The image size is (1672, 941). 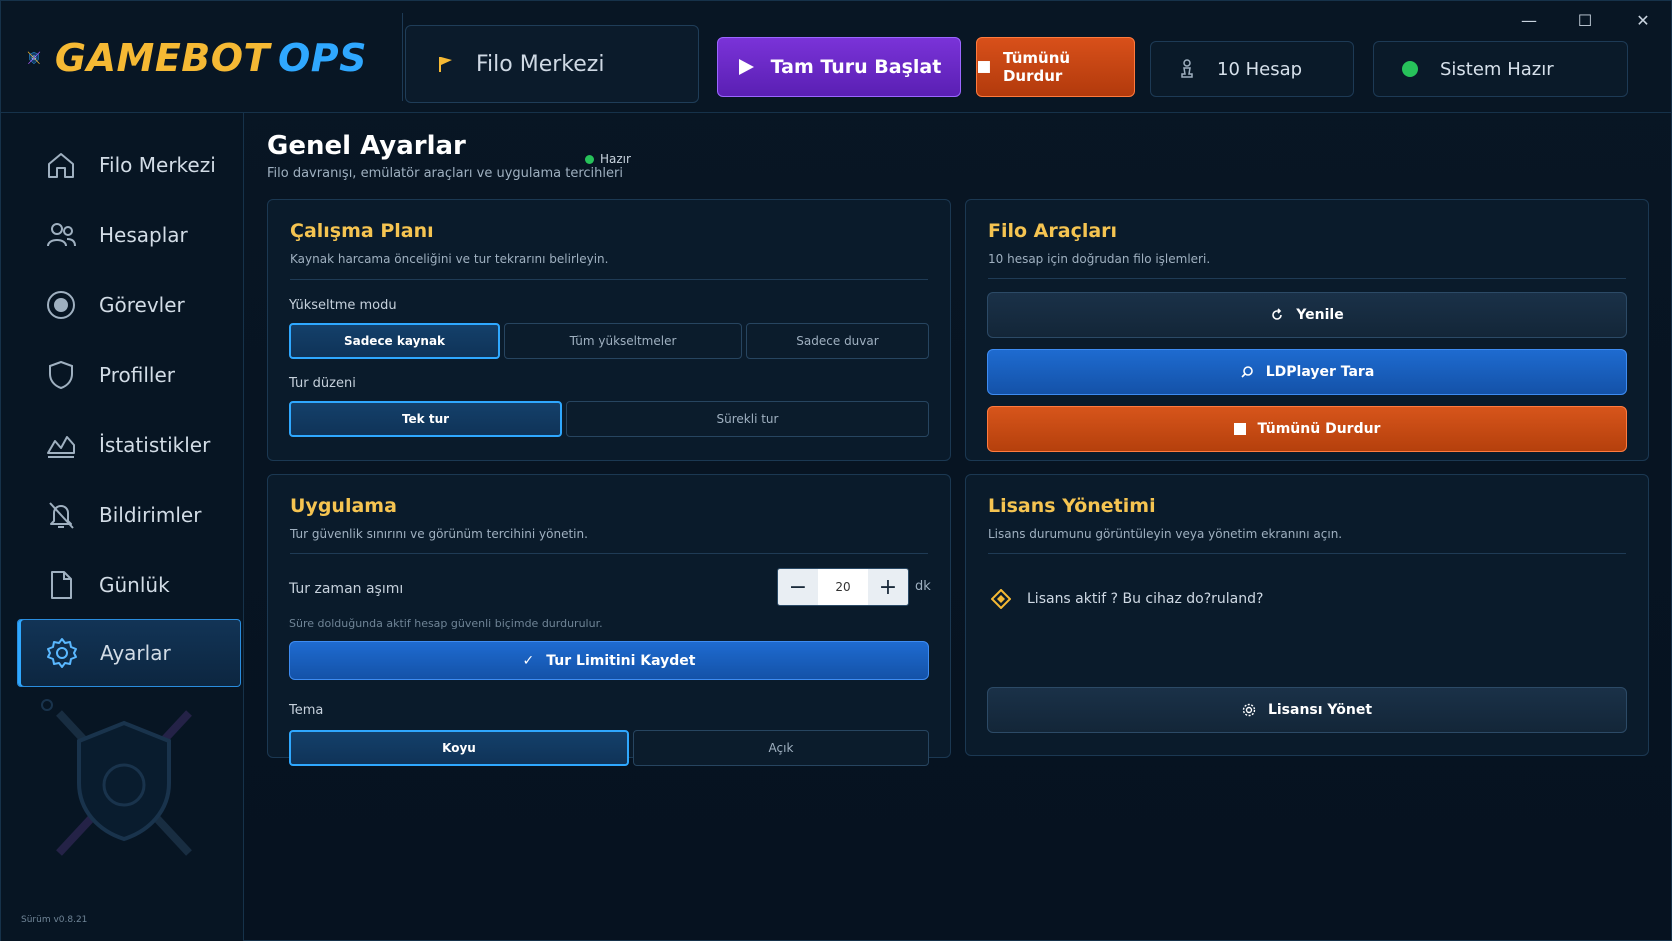 What do you see at coordinates (61, 375) in the screenshot?
I see `shield-icon` at bounding box center [61, 375].